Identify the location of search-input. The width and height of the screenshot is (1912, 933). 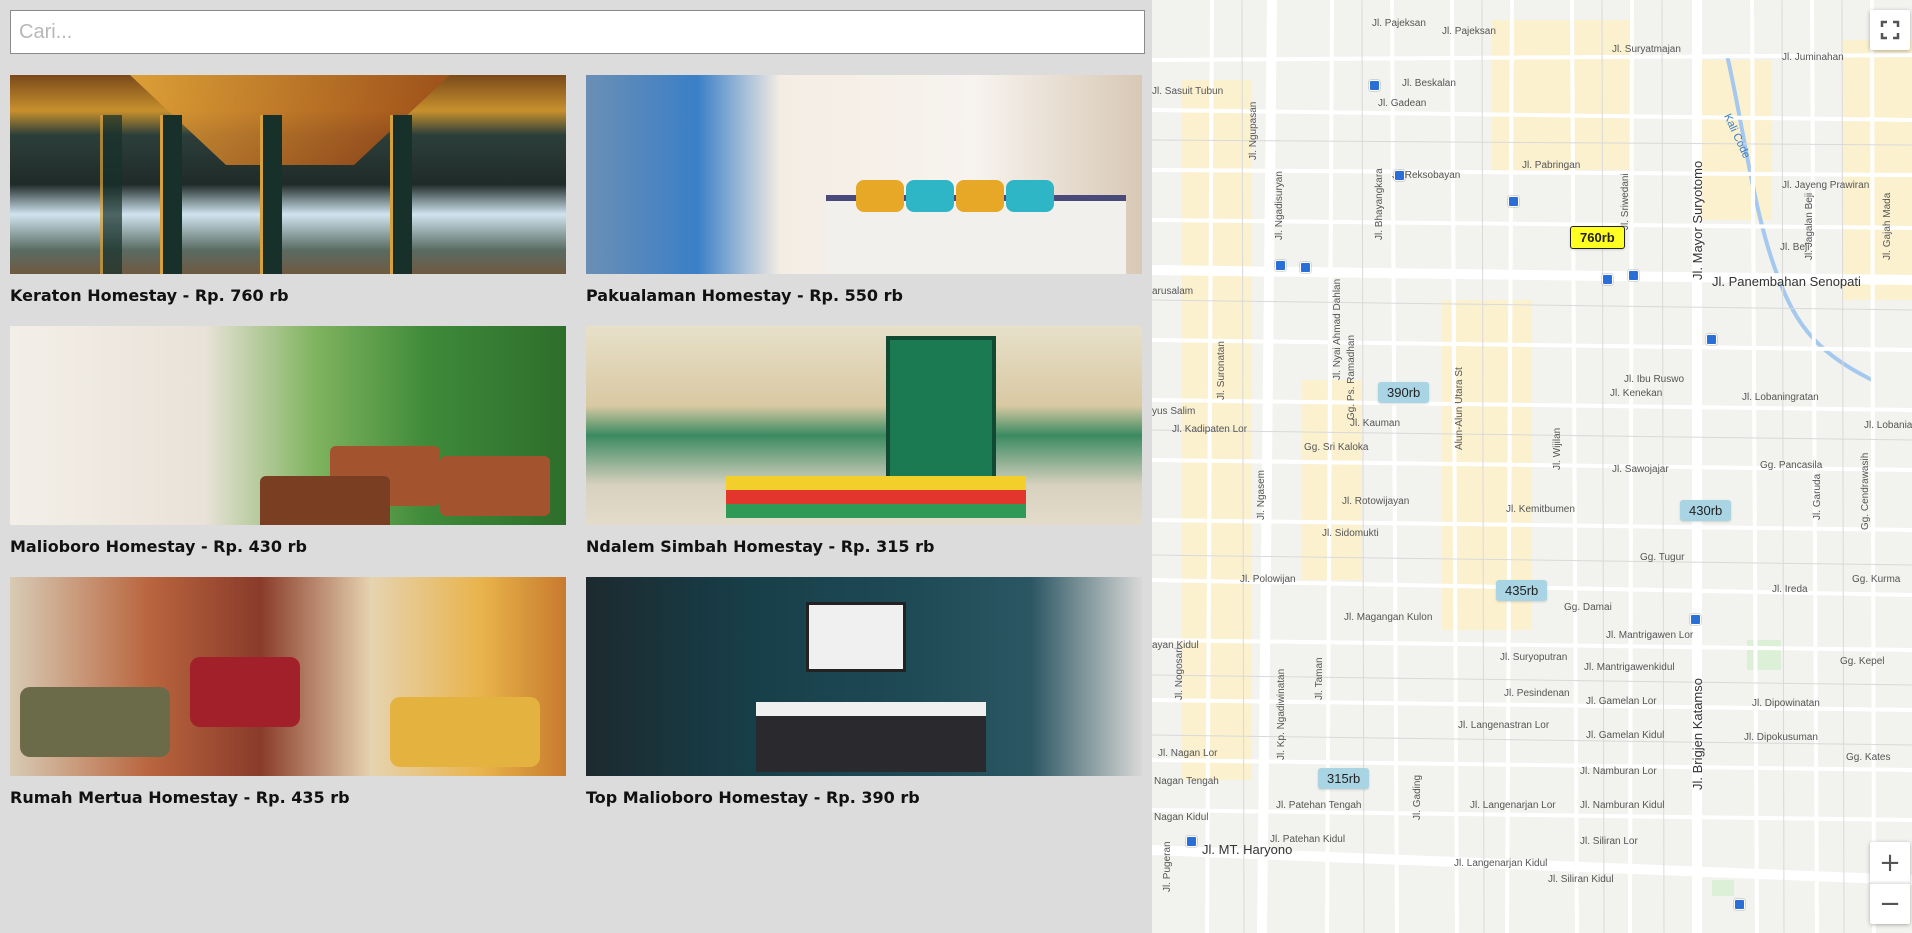
(577, 32).